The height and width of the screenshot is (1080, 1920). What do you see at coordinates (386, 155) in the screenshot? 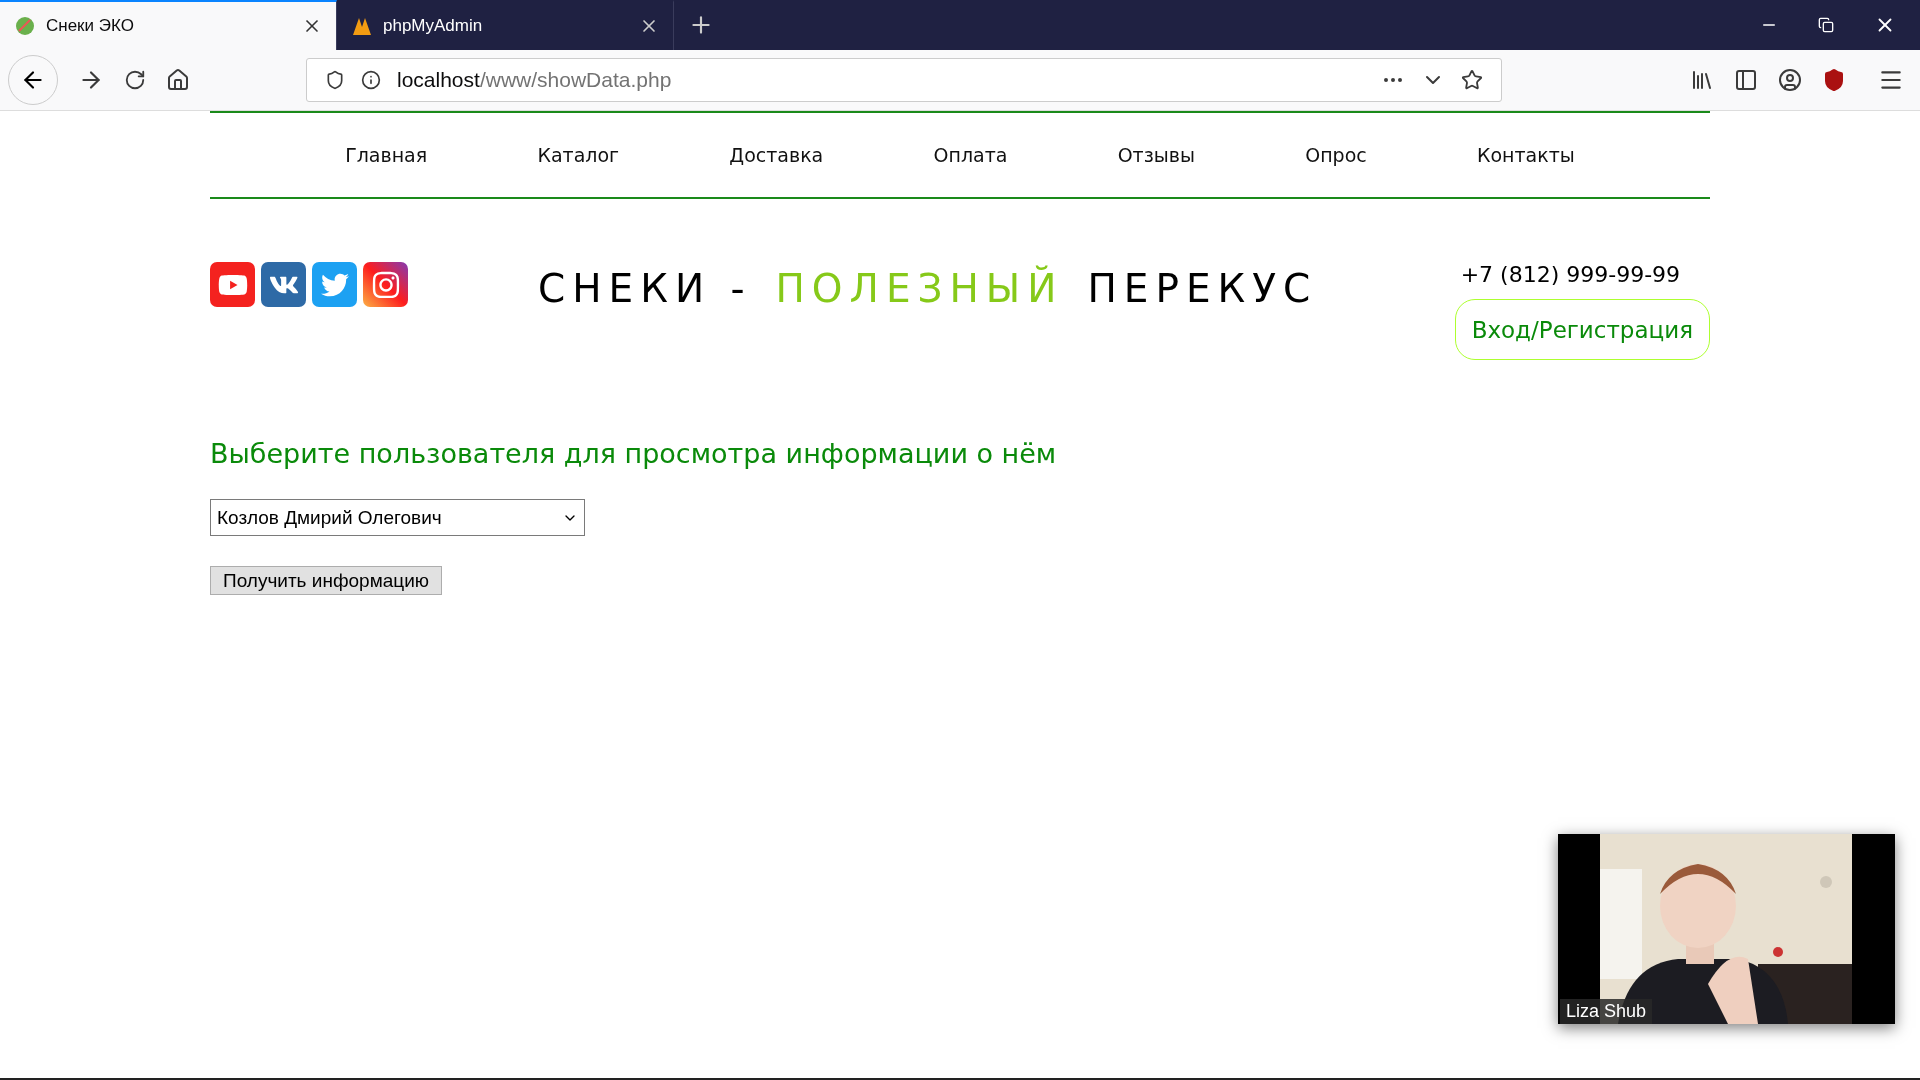
I see `nav-link: Главная` at bounding box center [386, 155].